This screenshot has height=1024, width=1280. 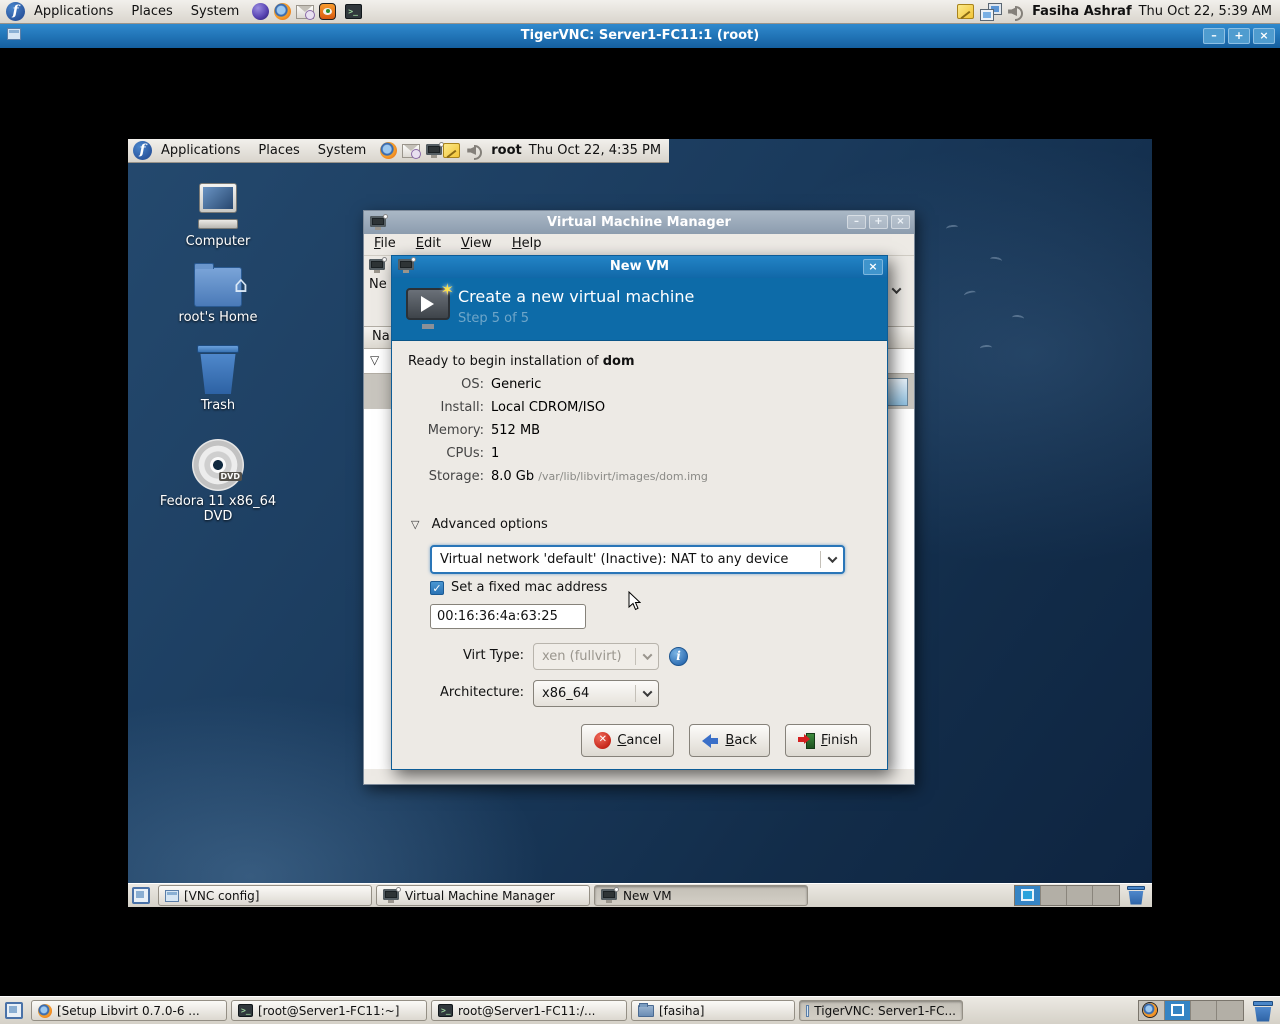 I want to click on chevron-down-icon, so click(x=832, y=558).